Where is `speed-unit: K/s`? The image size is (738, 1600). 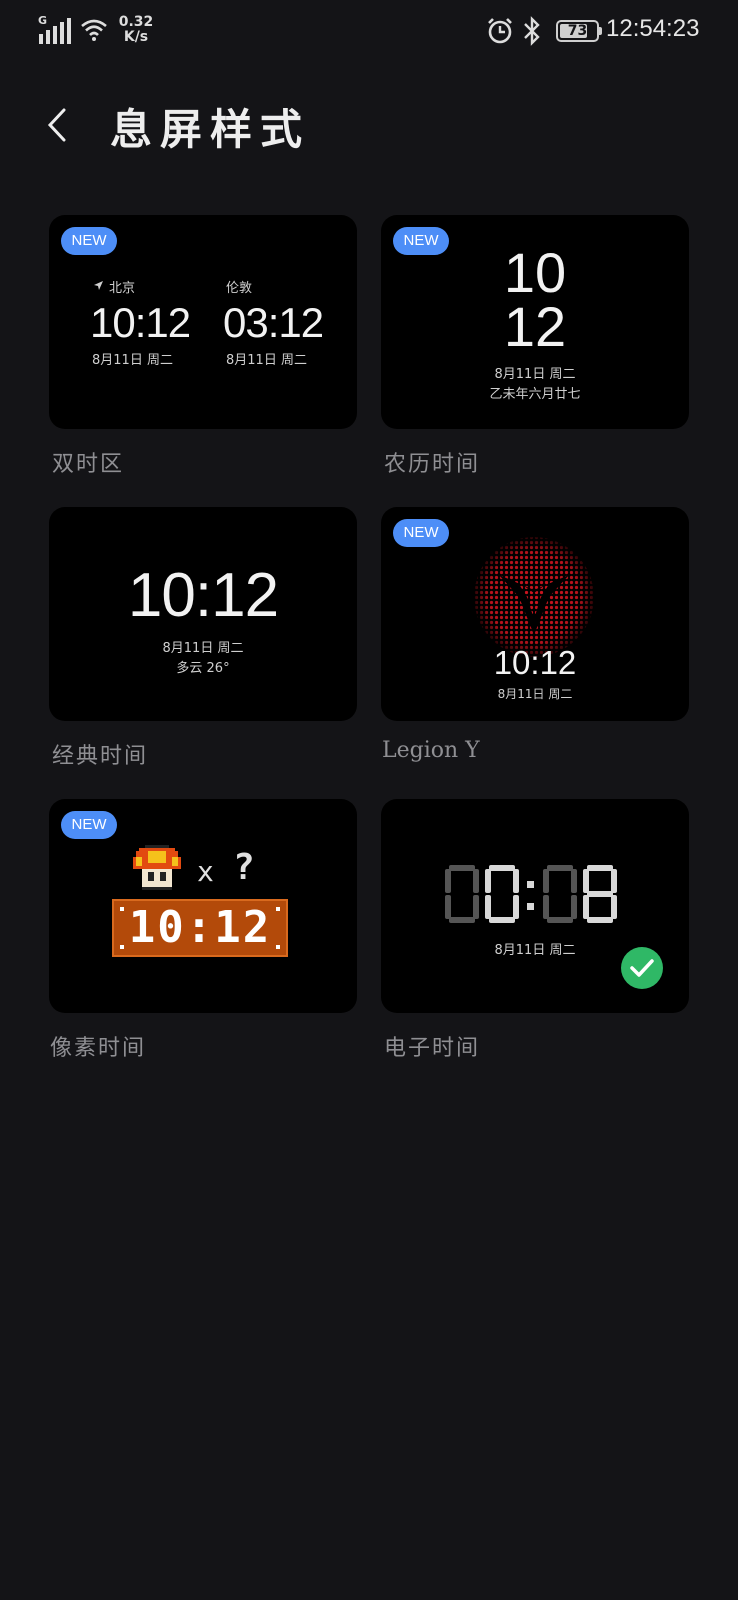
speed-unit: K/s is located at coordinates (136, 37).